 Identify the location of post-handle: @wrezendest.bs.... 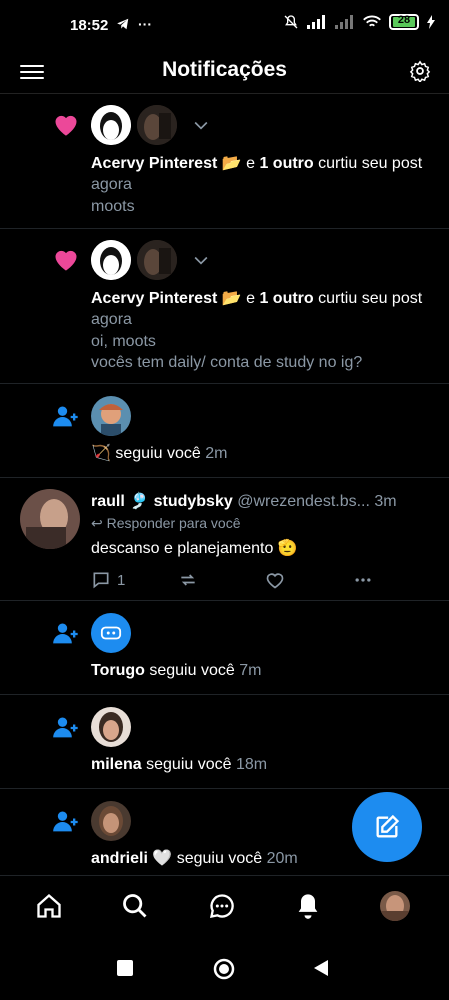
(303, 501).